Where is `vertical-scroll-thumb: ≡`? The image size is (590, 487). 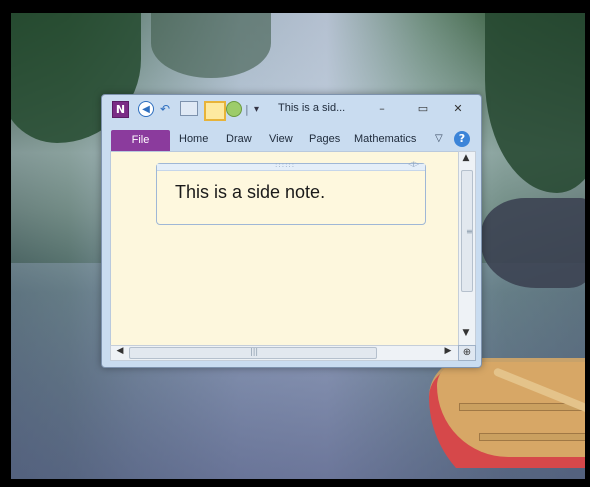
vertical-scroll-thumb: ≡ is located at coordinates (467, 231).